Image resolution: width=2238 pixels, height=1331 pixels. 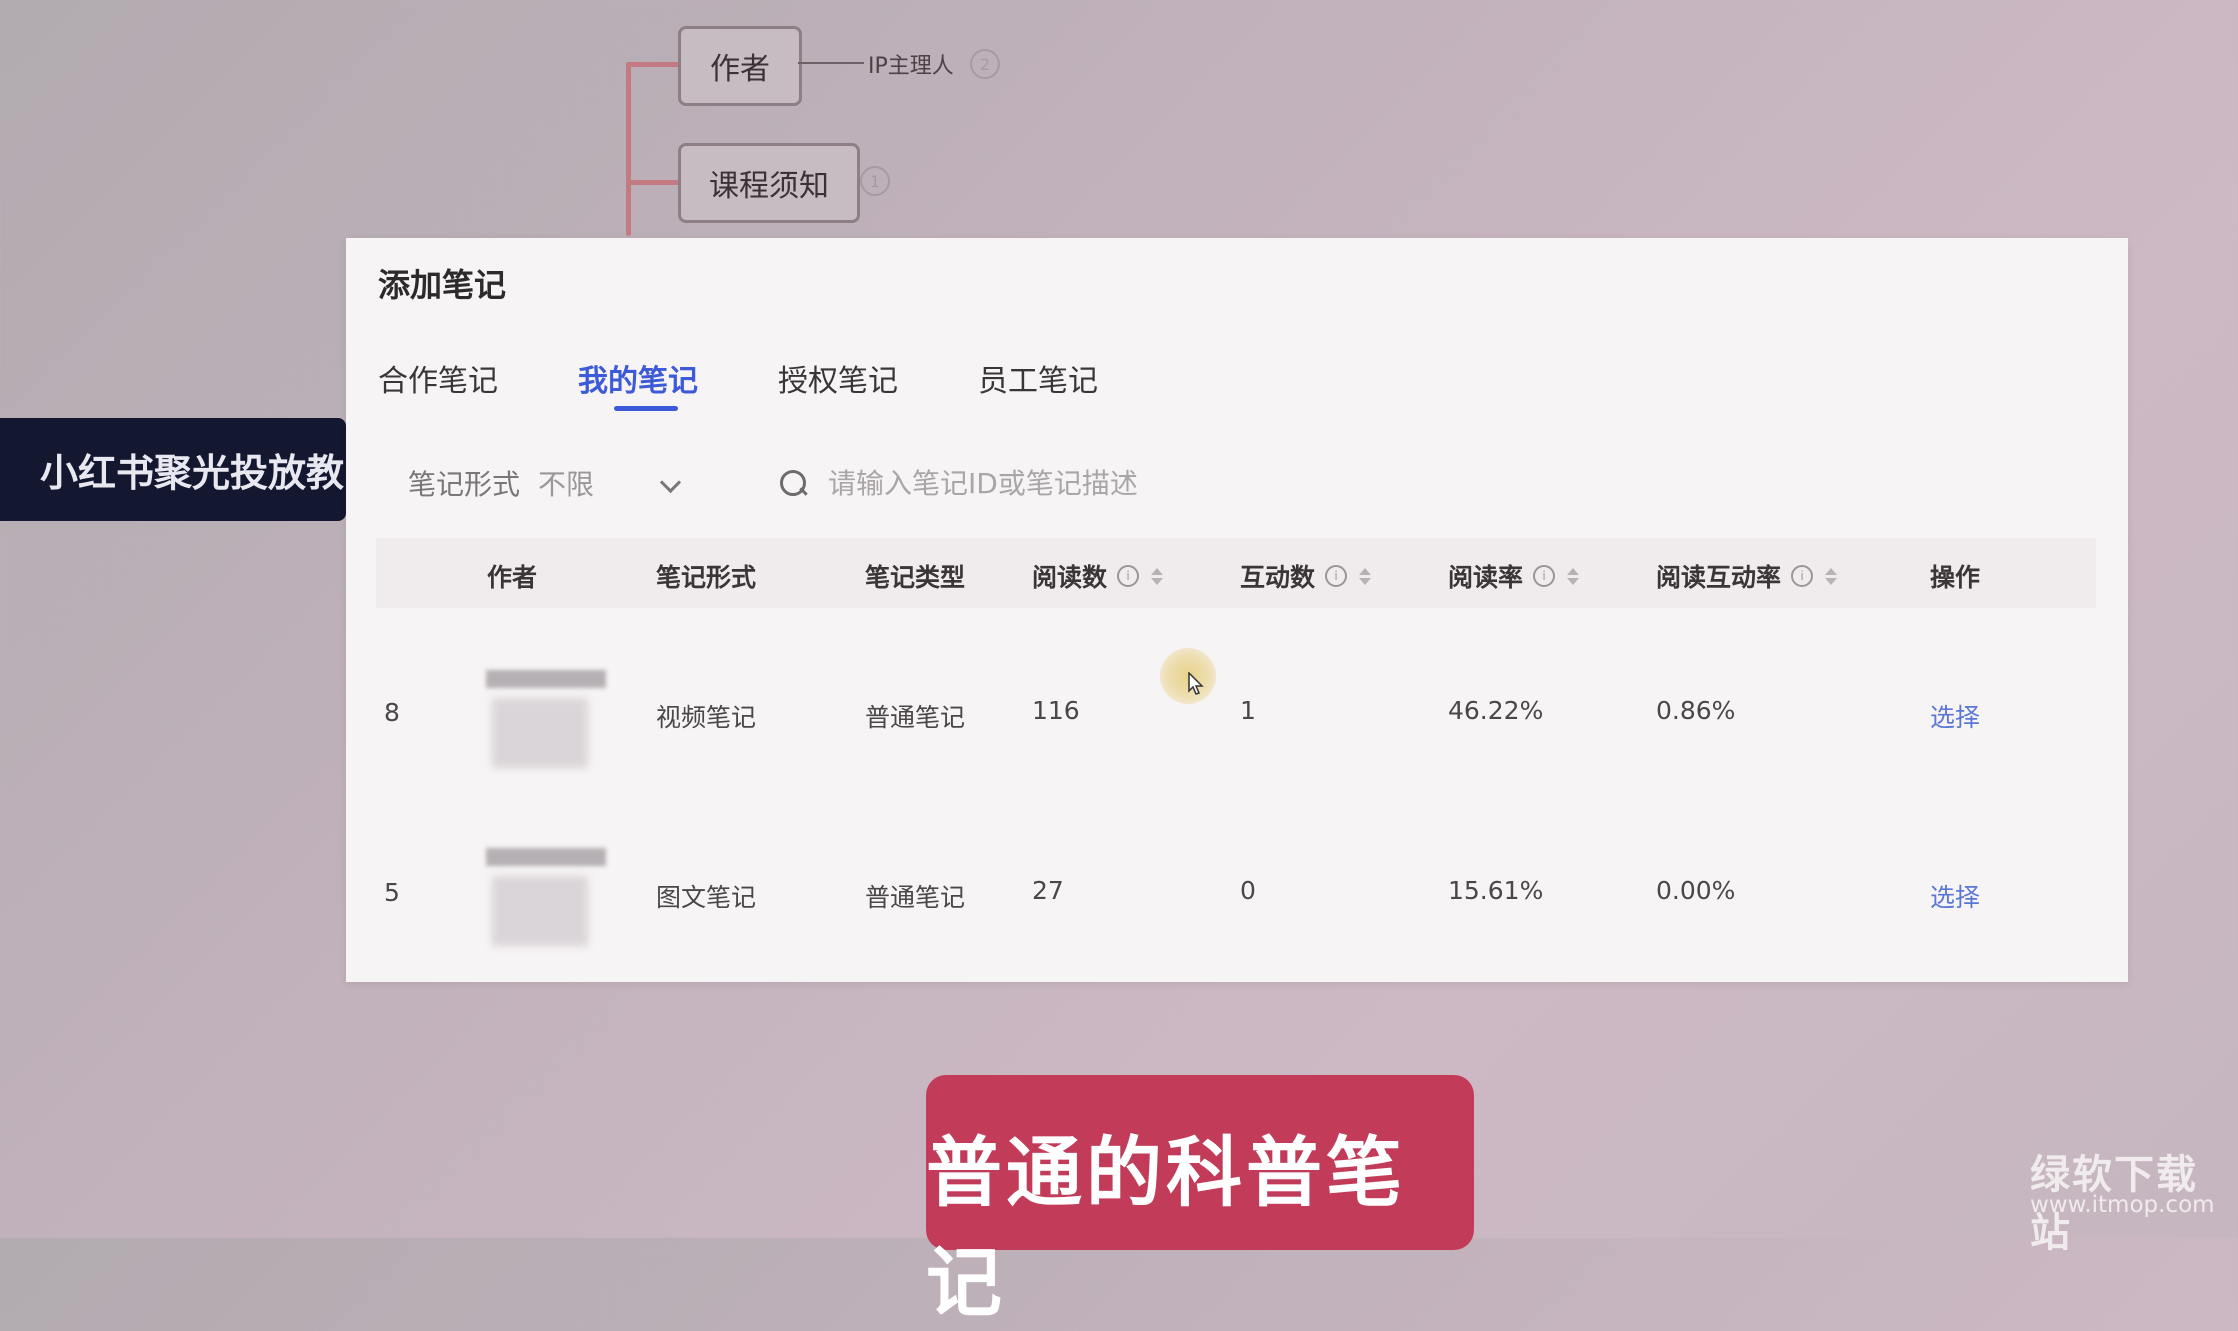 I want to click on col-note-type: 笔记类型, so click(x=915, y=576).